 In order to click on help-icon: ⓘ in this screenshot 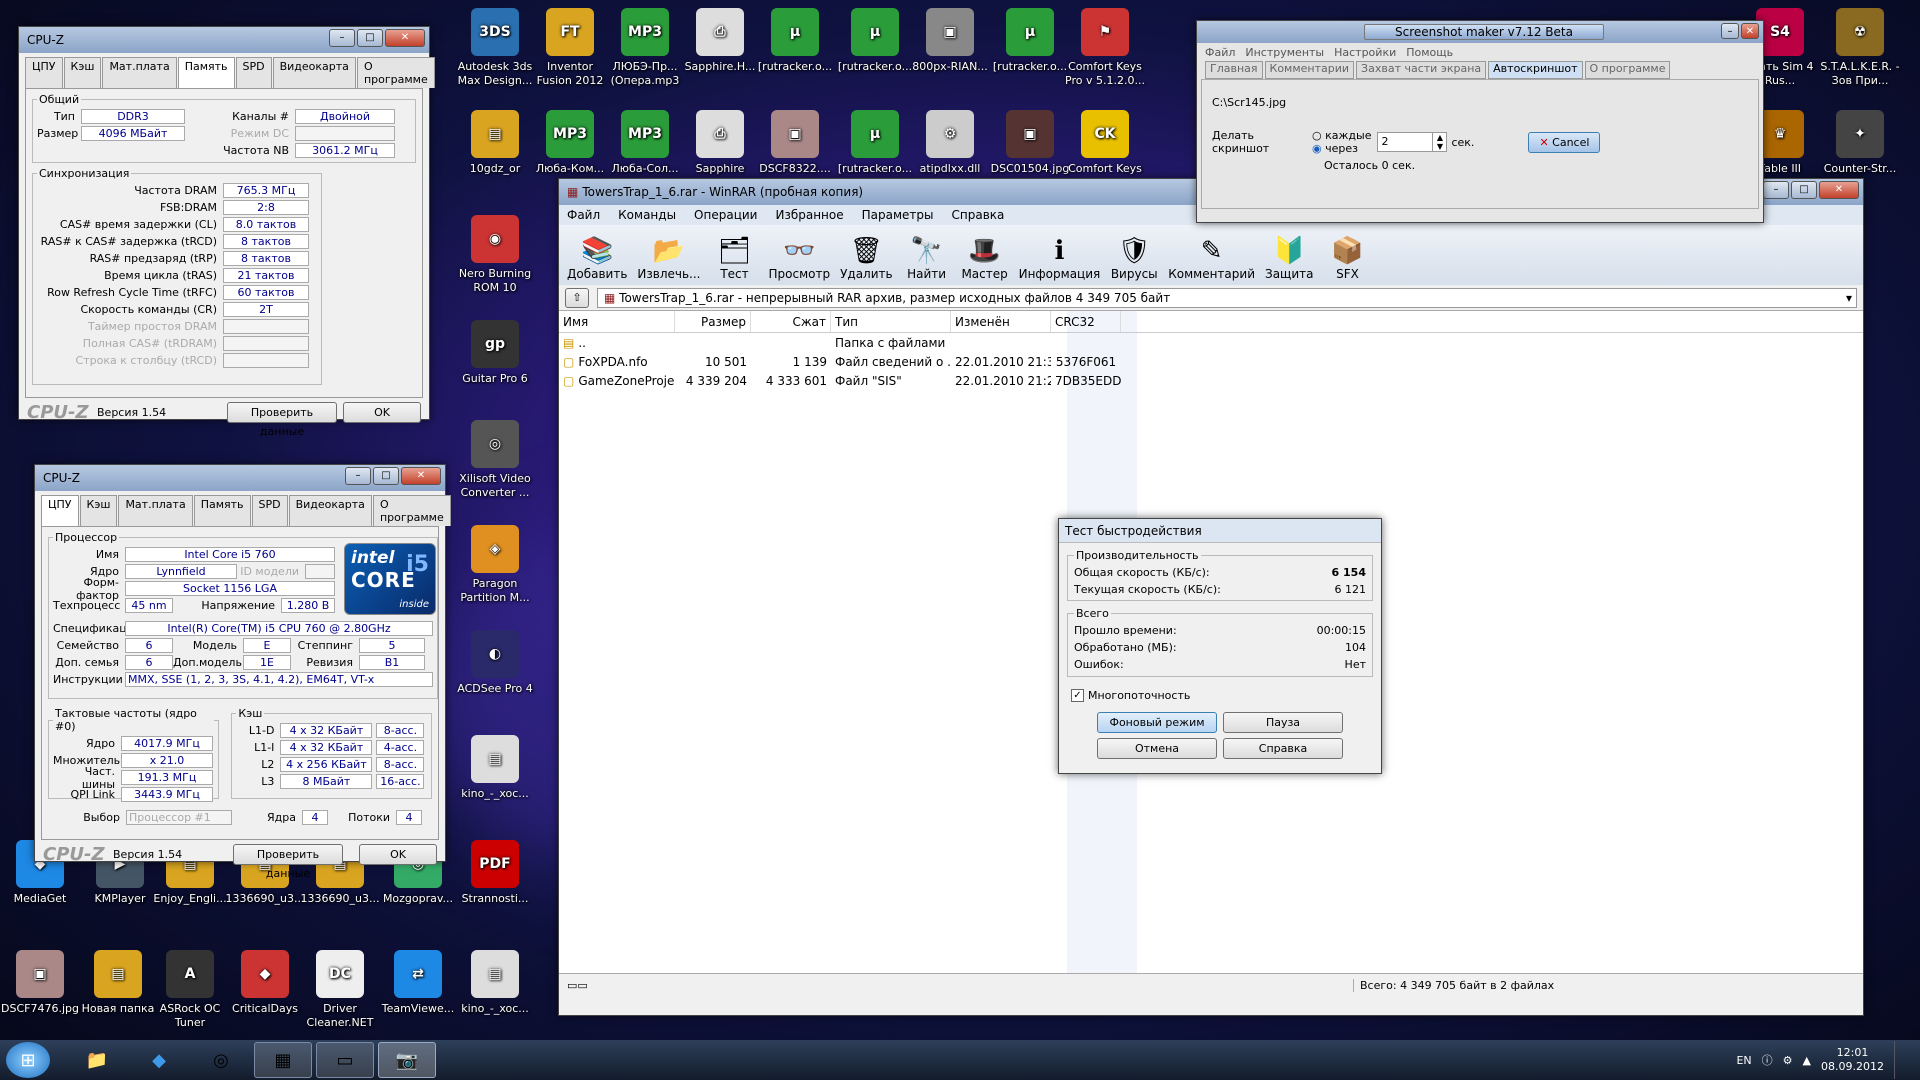, I will do `click(1767, 1060)`.